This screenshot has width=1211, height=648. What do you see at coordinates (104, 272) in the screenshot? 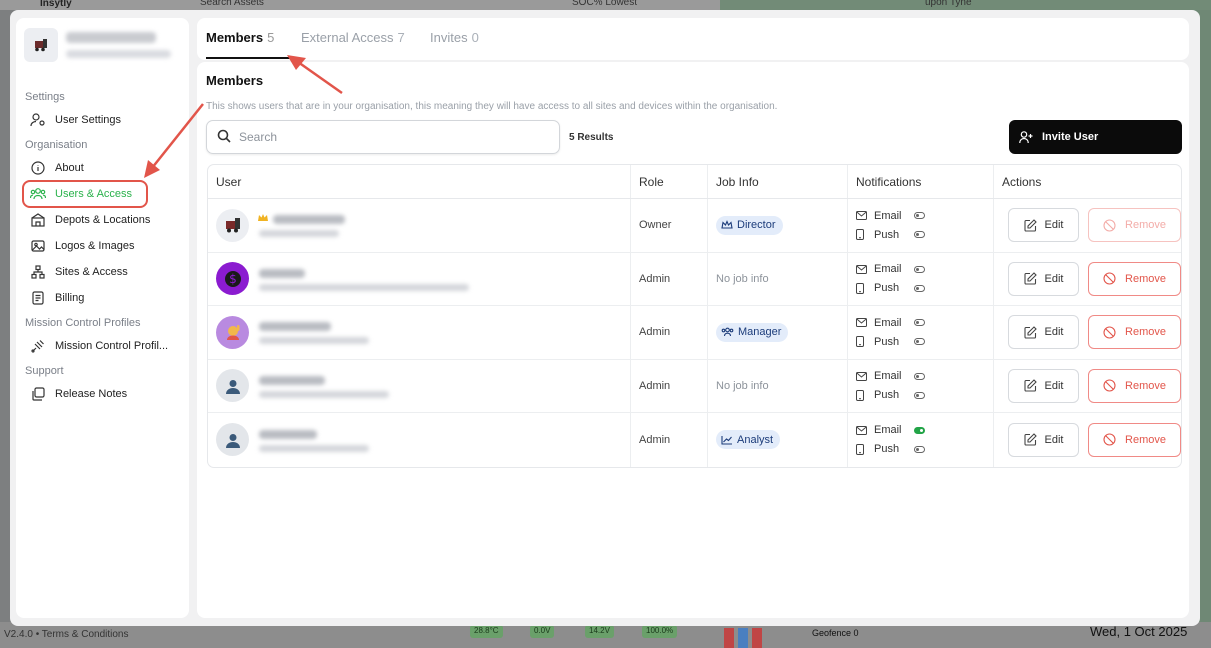
I see `sidebar-item-sites: Sites & Access` at bounding box center [104, 272].